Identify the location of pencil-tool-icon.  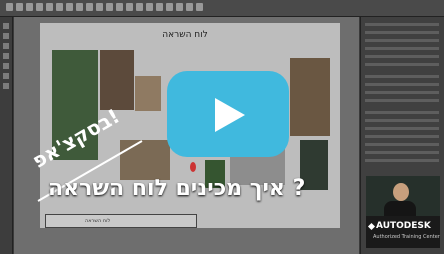
(19, 7).